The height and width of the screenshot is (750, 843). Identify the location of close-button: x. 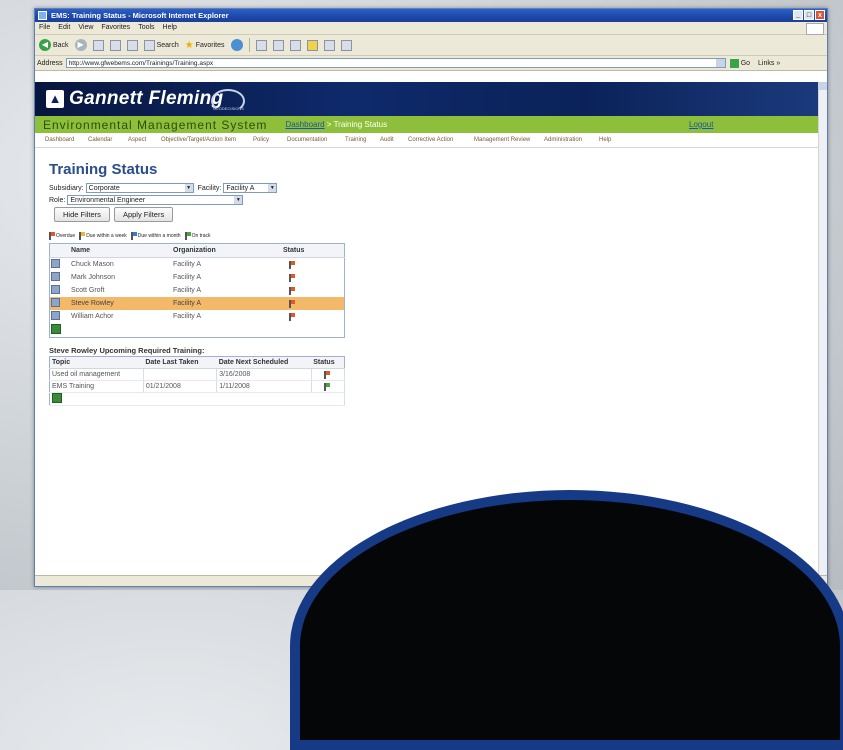
(820, 15).